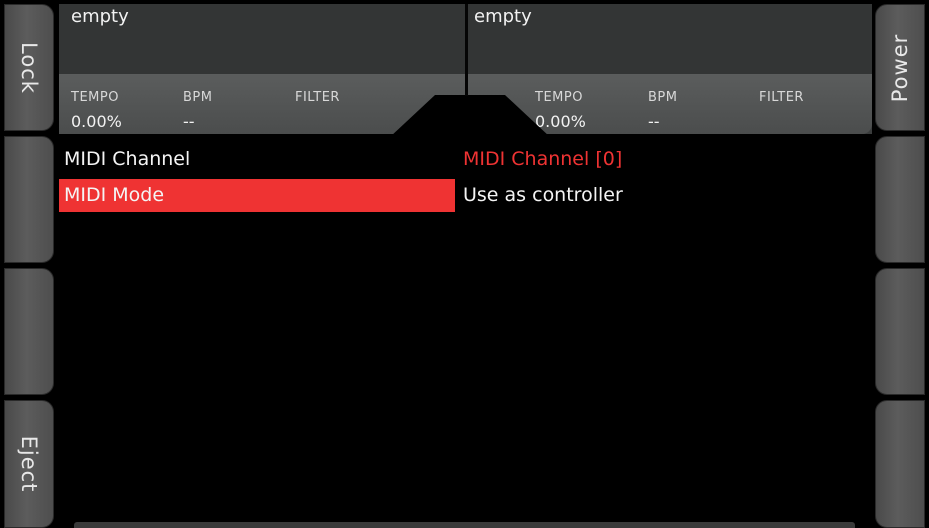 The width and height of the screenshot is (929, 528). Describe the element at coordinates (100, 16) in the screenshot. I see `left-deck-title: empty` at that location.